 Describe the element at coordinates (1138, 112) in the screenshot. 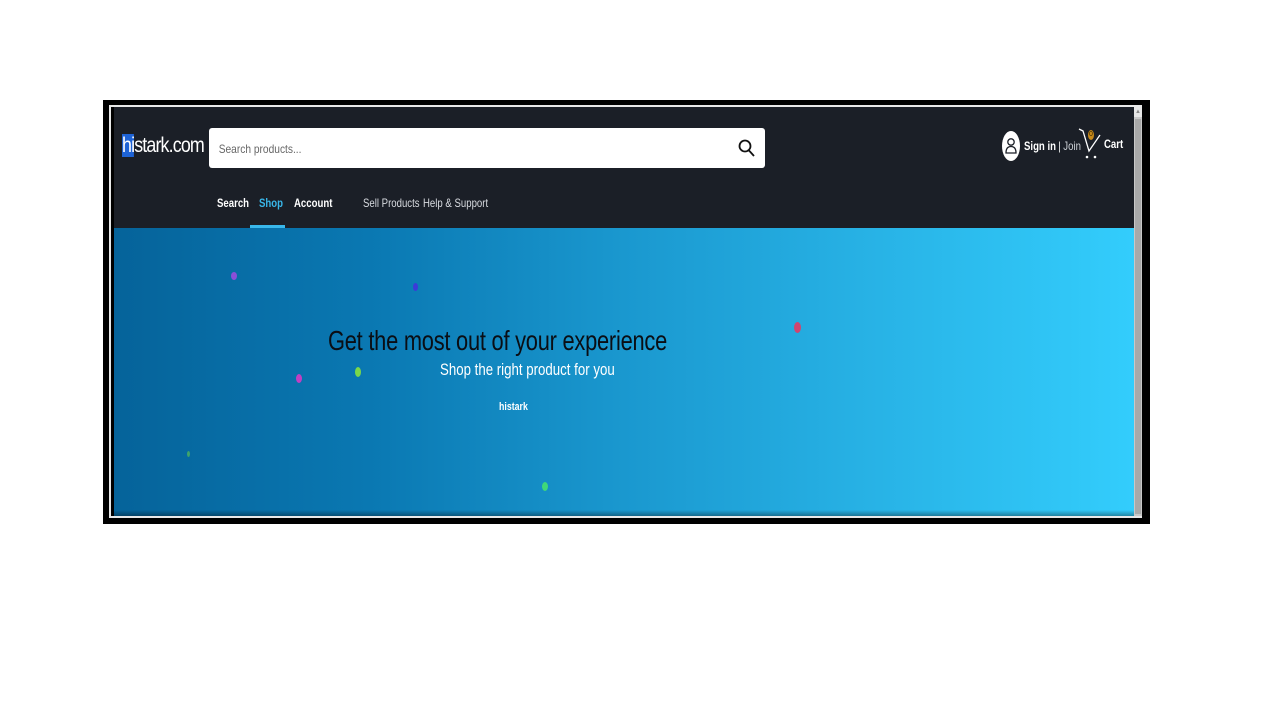

I see `scroll-up-arrow-icon: ▲` at that location.